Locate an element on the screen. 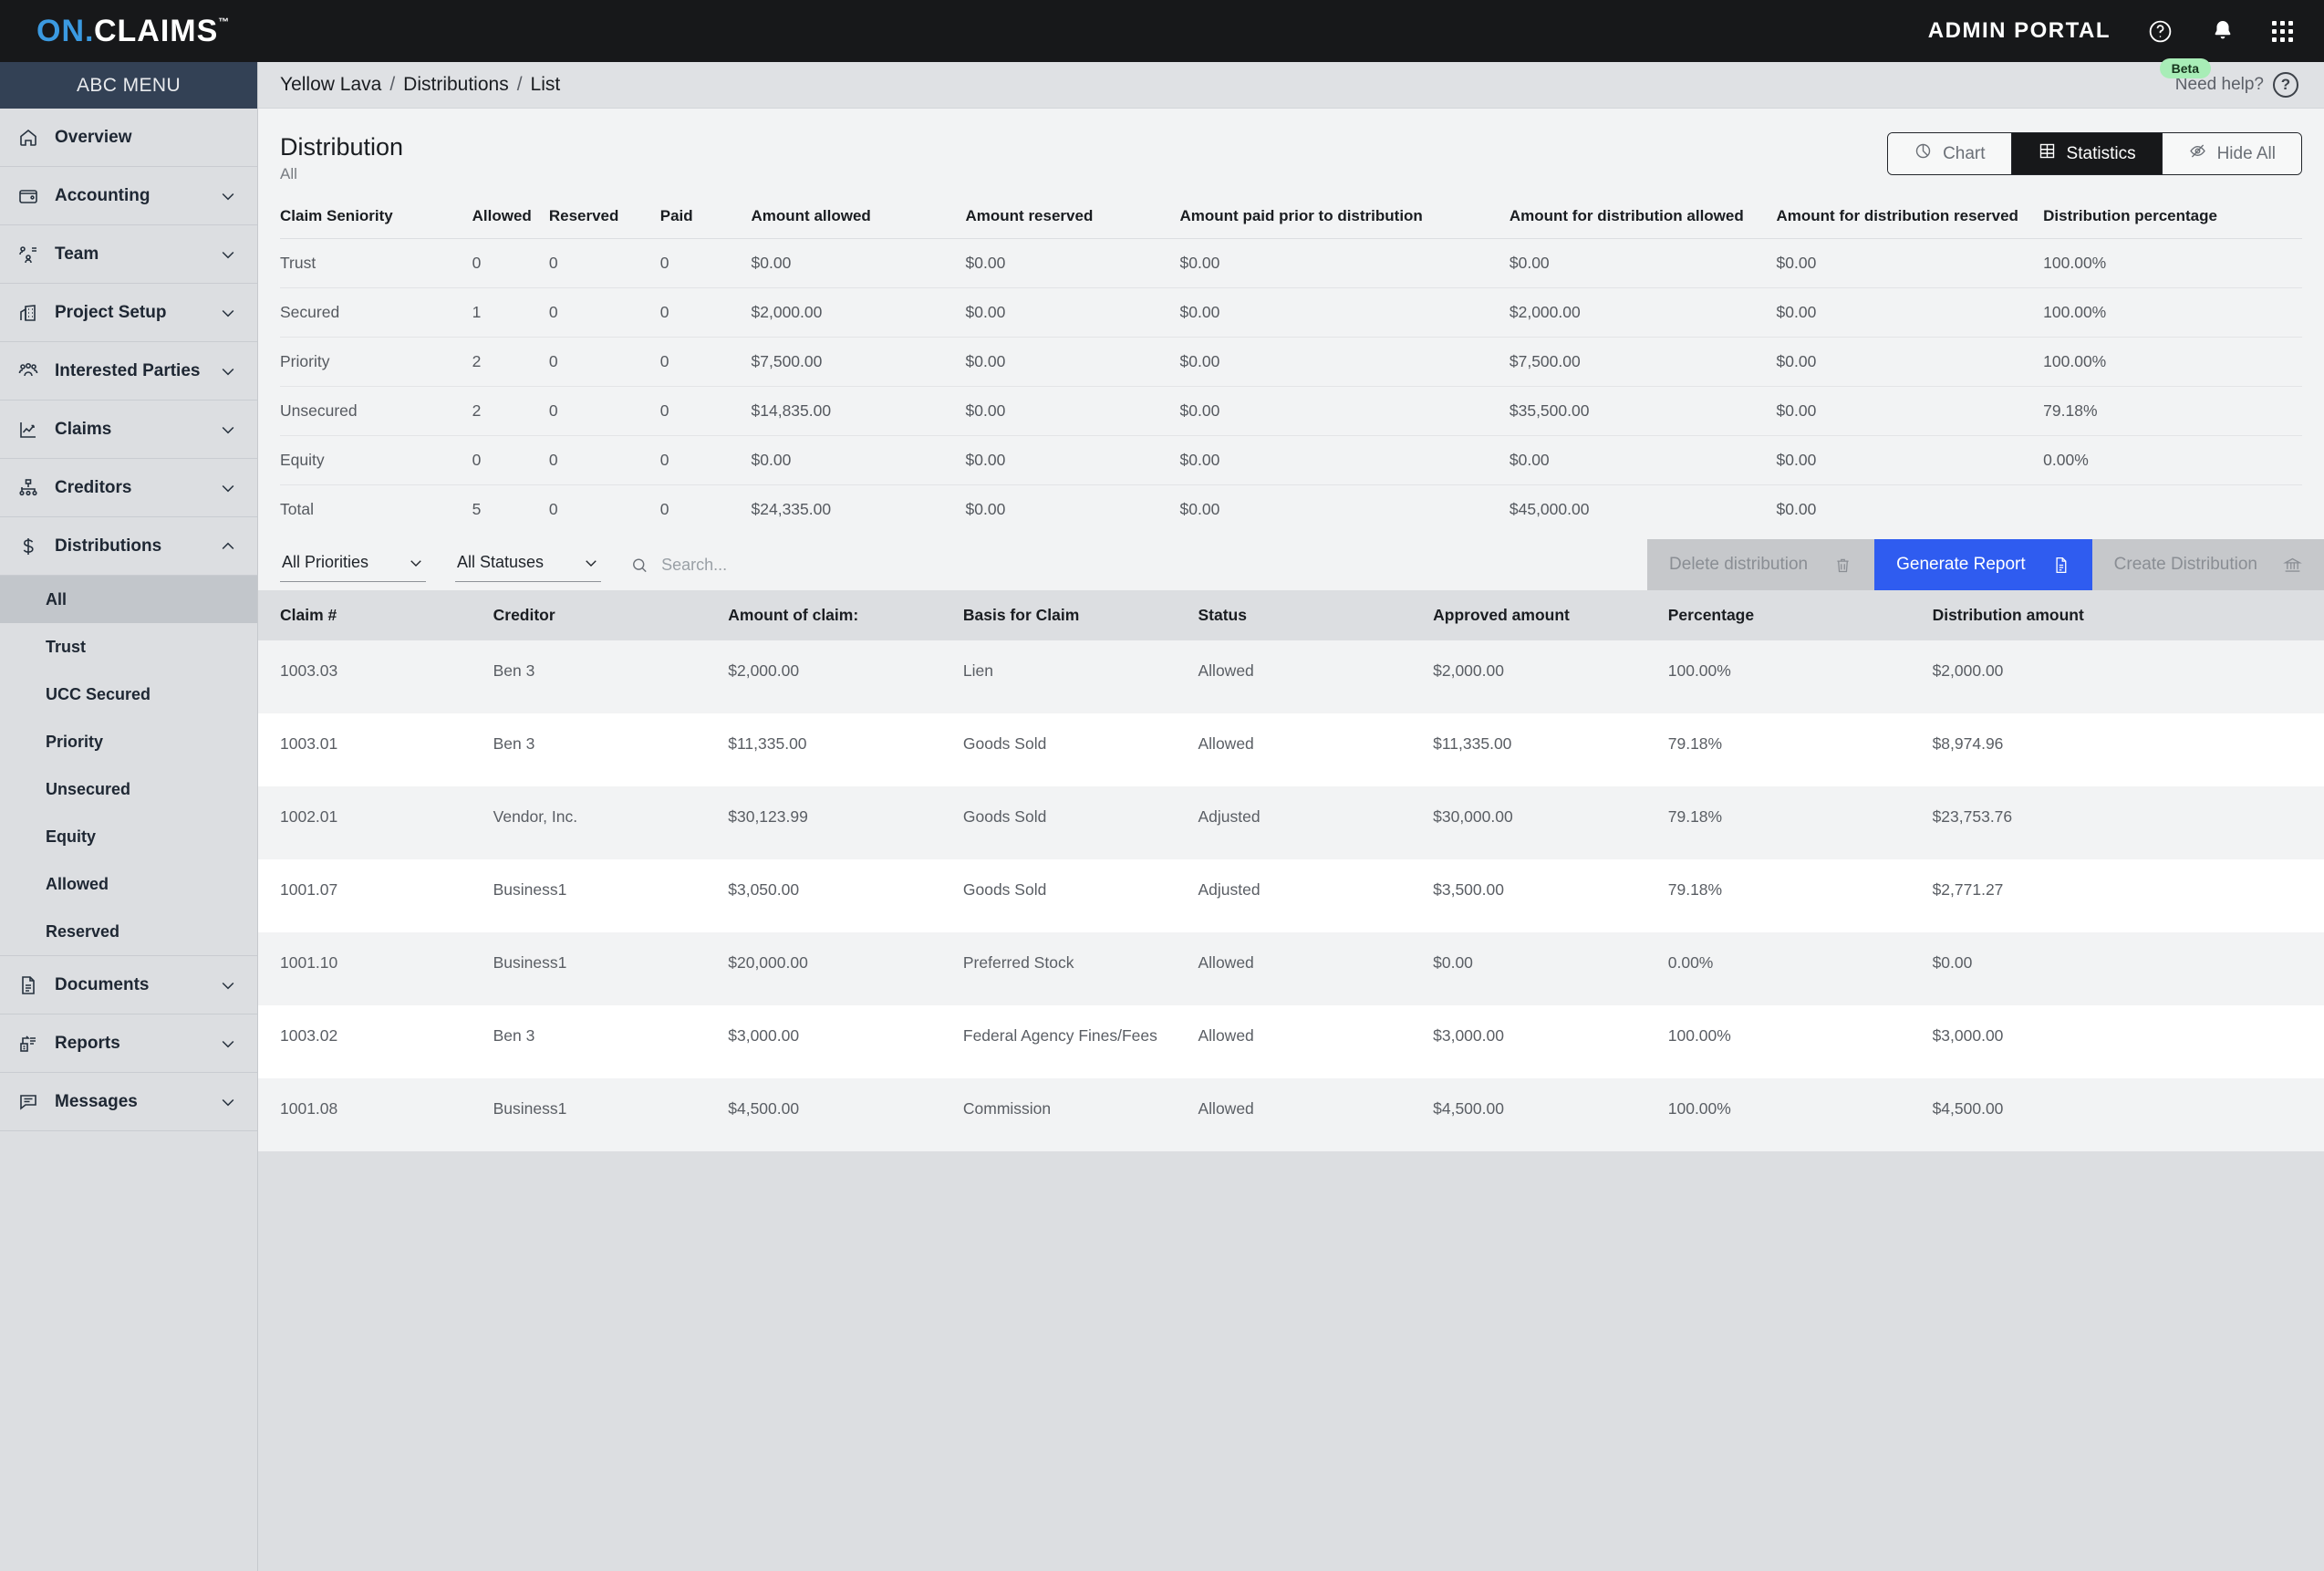  sidebar-item-project-setup: Project Setup is located at coordinates (128, 313).